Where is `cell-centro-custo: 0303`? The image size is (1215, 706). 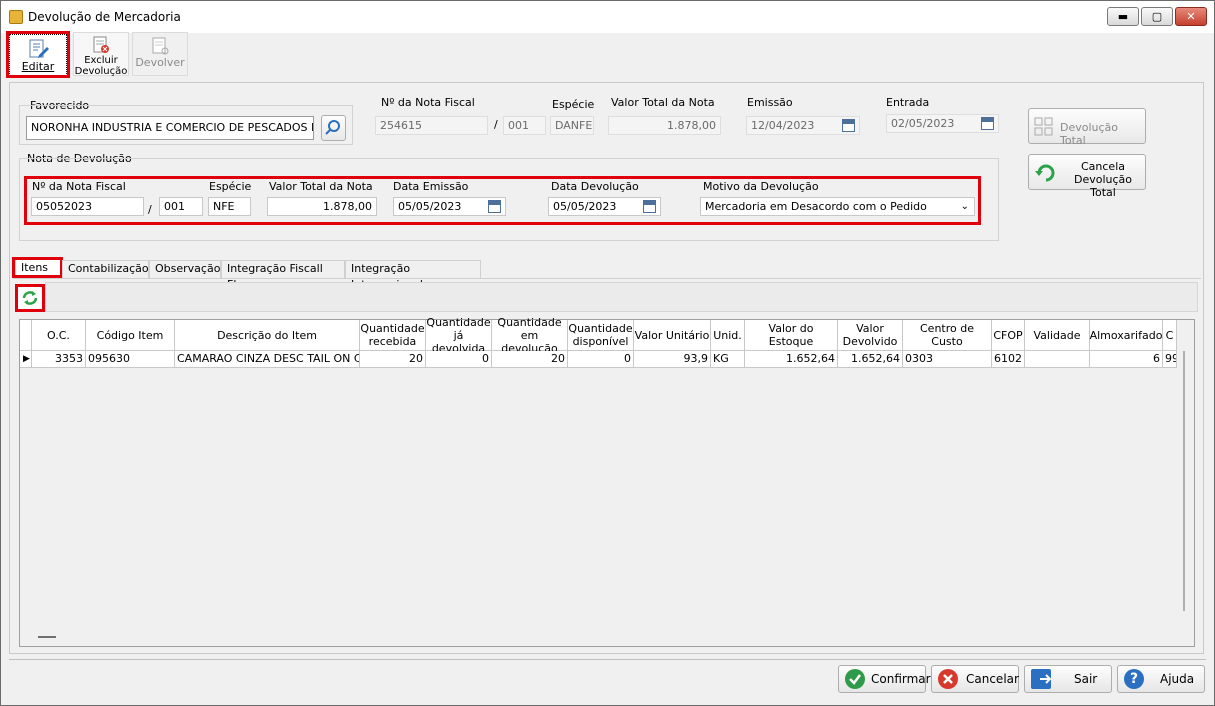 cell-centro-custo: 0303 is located at coordinates (947, 359).